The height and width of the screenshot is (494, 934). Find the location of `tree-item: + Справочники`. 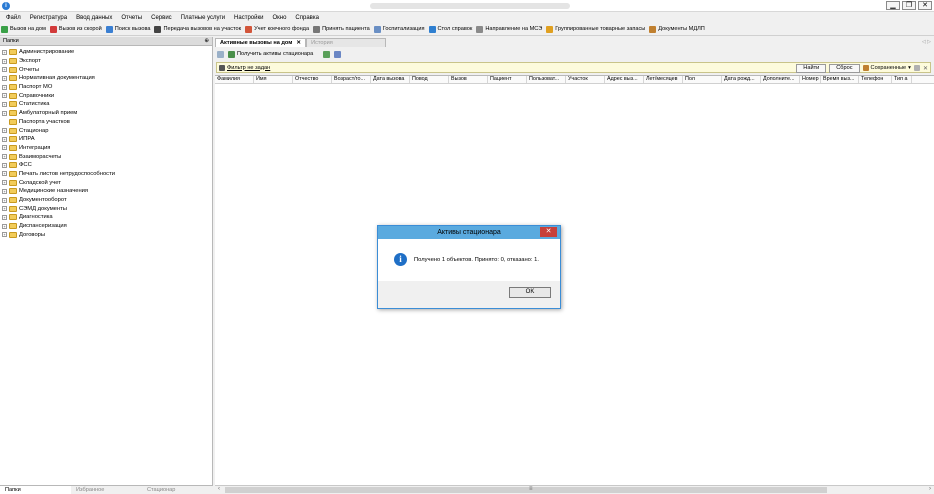

tree-item: + Справочники is located at coordinates (106, 95).